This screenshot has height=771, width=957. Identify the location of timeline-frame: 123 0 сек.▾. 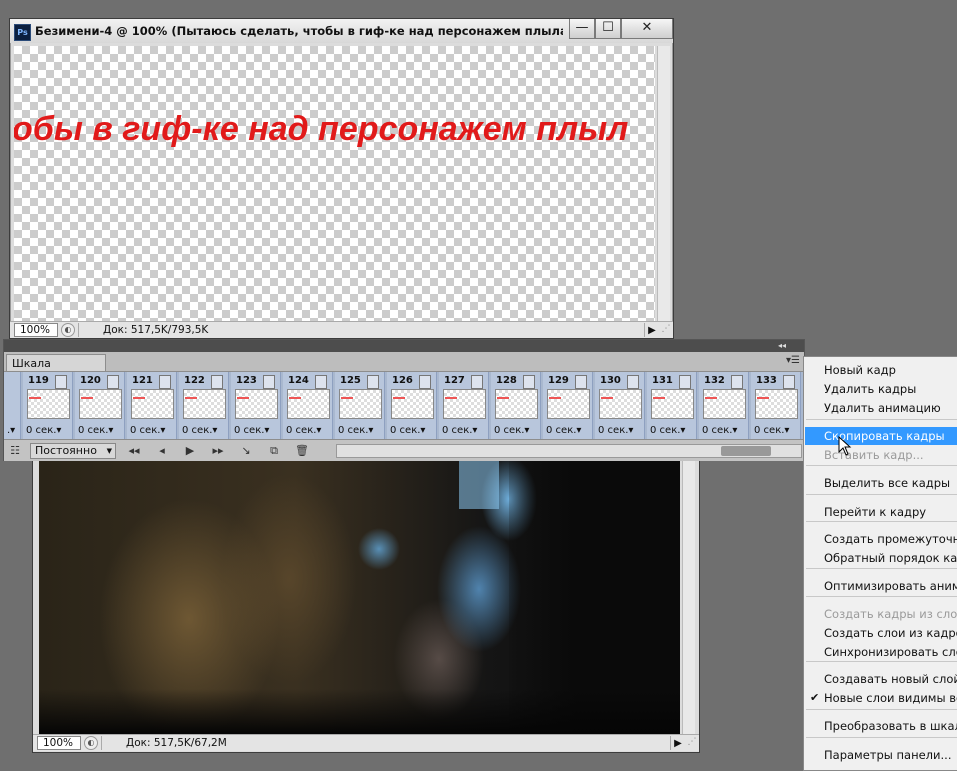
(256, 405).